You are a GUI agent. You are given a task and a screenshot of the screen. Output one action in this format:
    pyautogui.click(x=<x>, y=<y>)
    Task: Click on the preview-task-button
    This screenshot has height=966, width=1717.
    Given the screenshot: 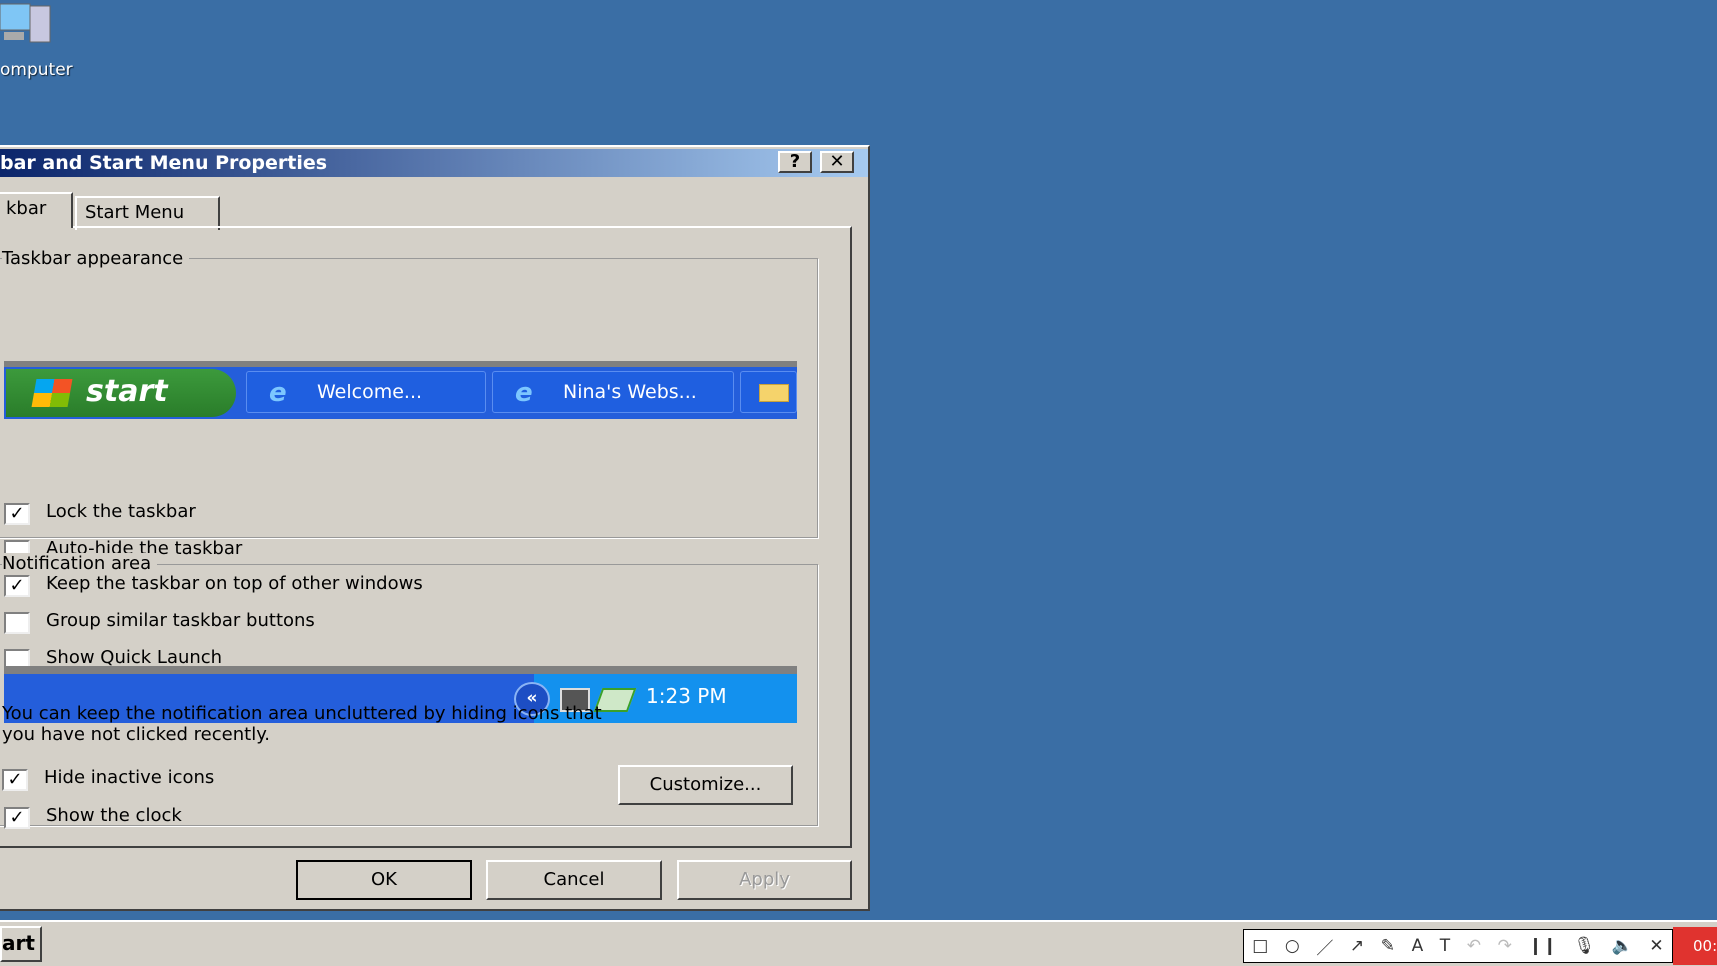 What is the action you would take?
    pyautogui.click(x=768, y=392)
    